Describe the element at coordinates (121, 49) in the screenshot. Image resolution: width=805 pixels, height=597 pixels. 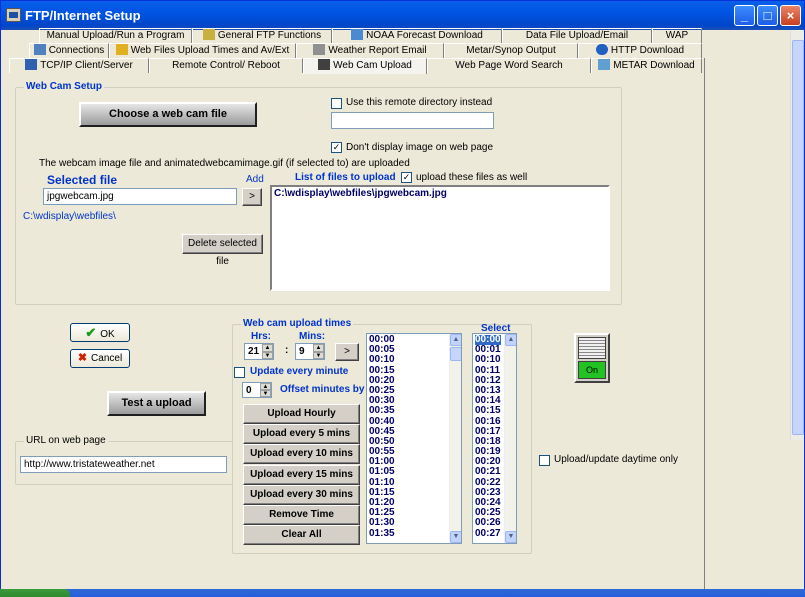
I see `files-icon` at that location.